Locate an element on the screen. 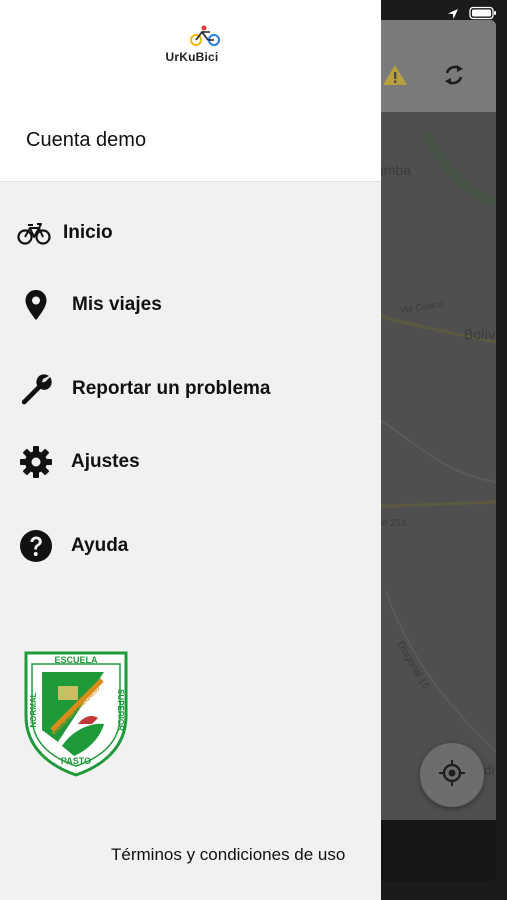 This screenshot has height=900, width=507. menu-item-ajustes: Ajustes is located at coordinates (190, 462).